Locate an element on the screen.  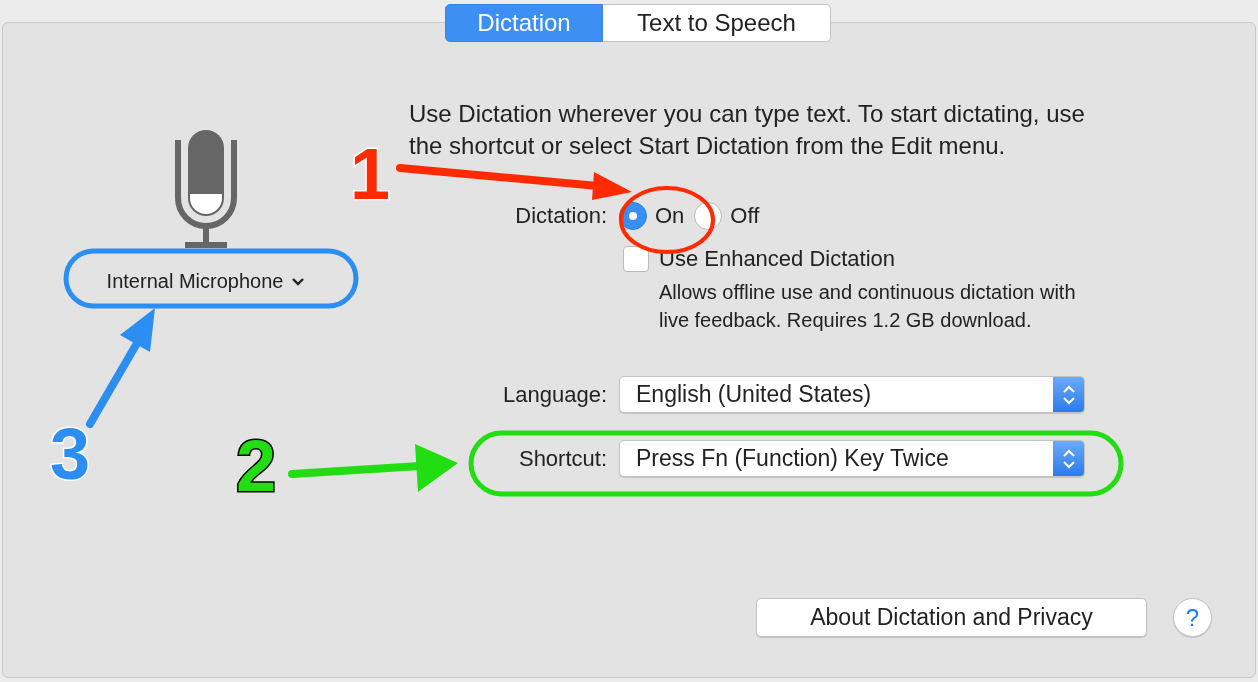
microphone-dropdown: Internal Microphone is located at coordinates (206, 281).